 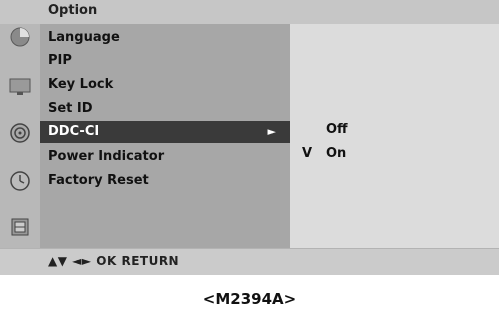 What do you see at coordinates (70, 108) in the screenshot?
I see `menu-item-label: Set ID` at bounding box center [70, 108].